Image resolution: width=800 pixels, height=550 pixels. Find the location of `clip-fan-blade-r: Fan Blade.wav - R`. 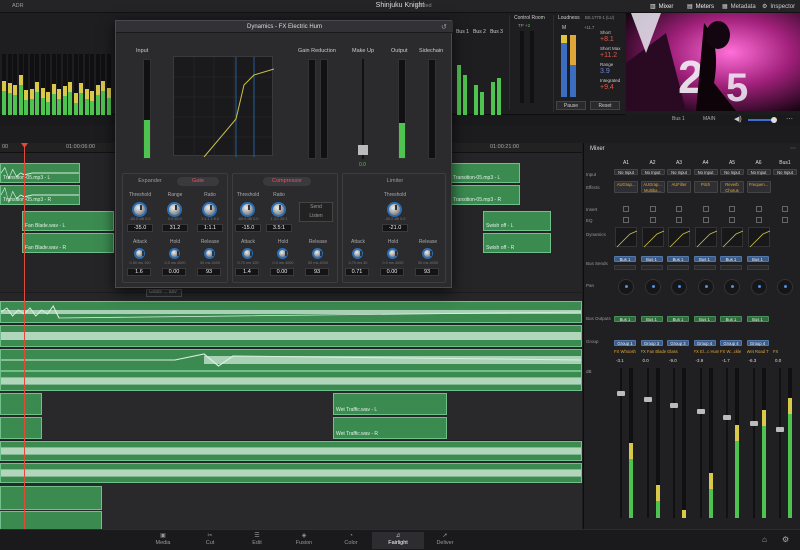

clip-fan-blade-r: Fan Blade.wav - R is located at coordinates (68, 243).